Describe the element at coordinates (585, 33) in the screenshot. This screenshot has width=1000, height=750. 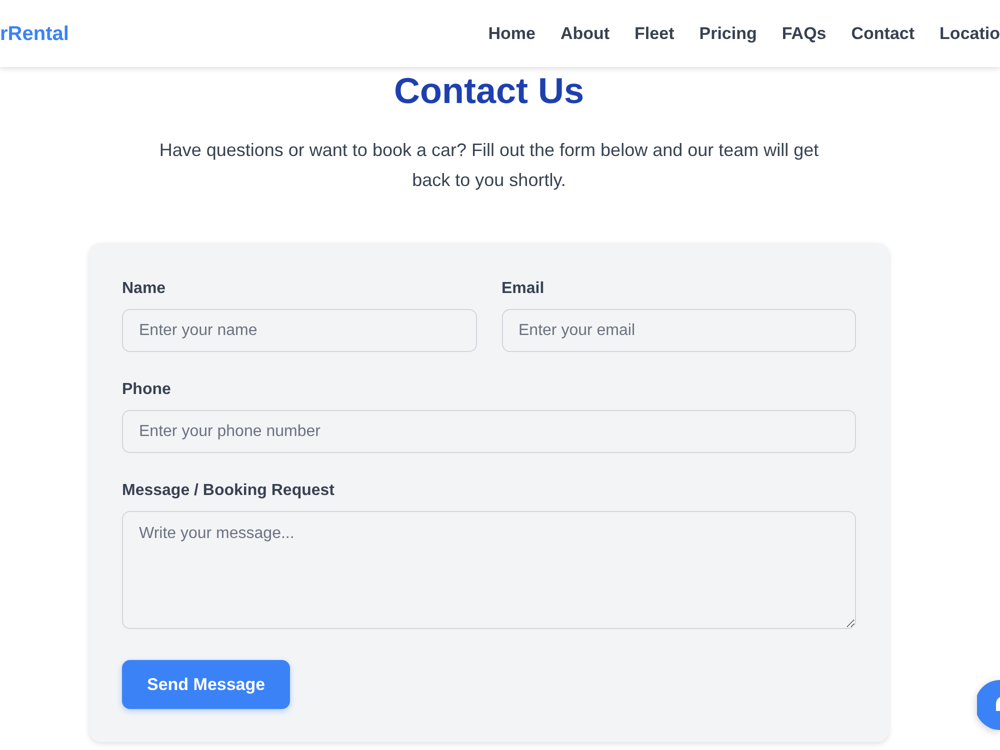
I see `nav-link: About` at that location.